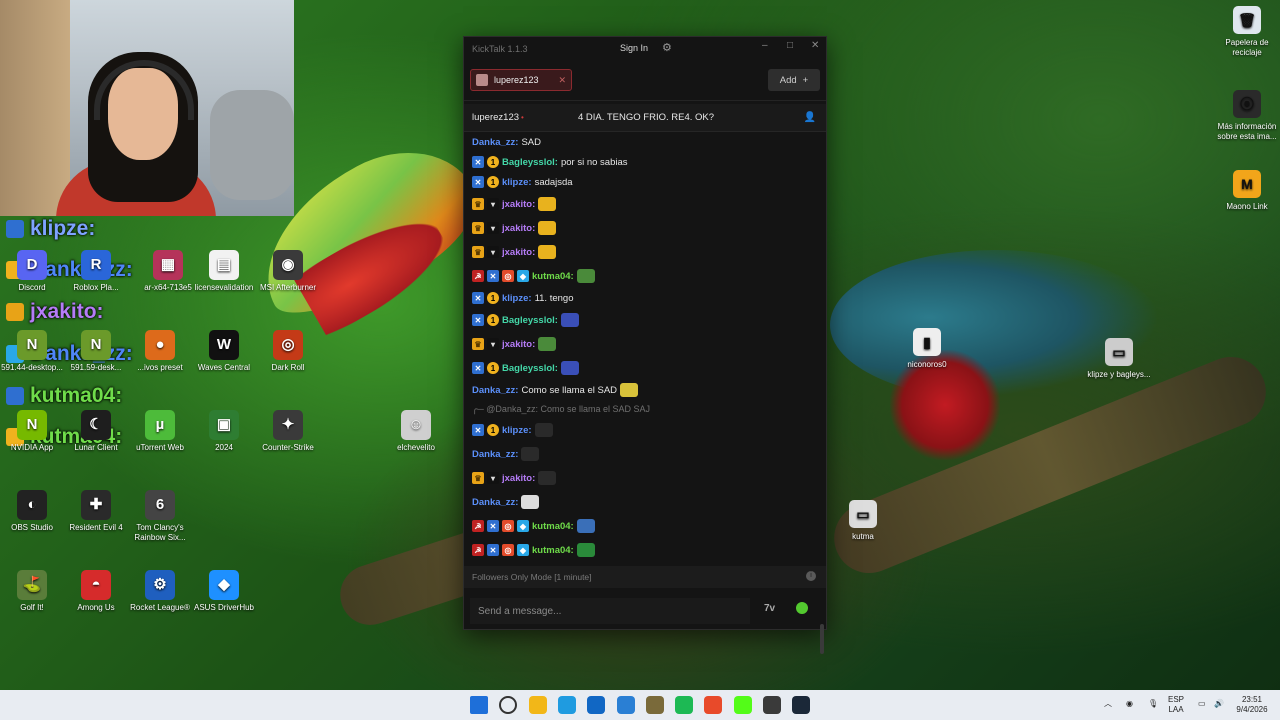 Image resolution: width=1280 pixels, height=720 pixels. What do you see at coordinates (1108, 704) in the screenshot?
I see `chevron-up-icon: ︿` at bounding box center [1108, 704].